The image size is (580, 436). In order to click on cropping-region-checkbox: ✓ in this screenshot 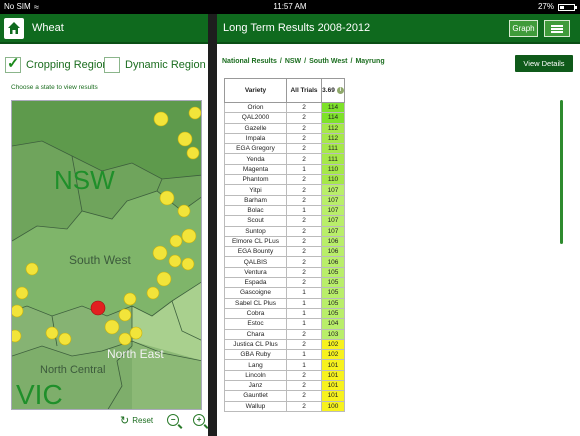, I will do `click(13, 64)`.